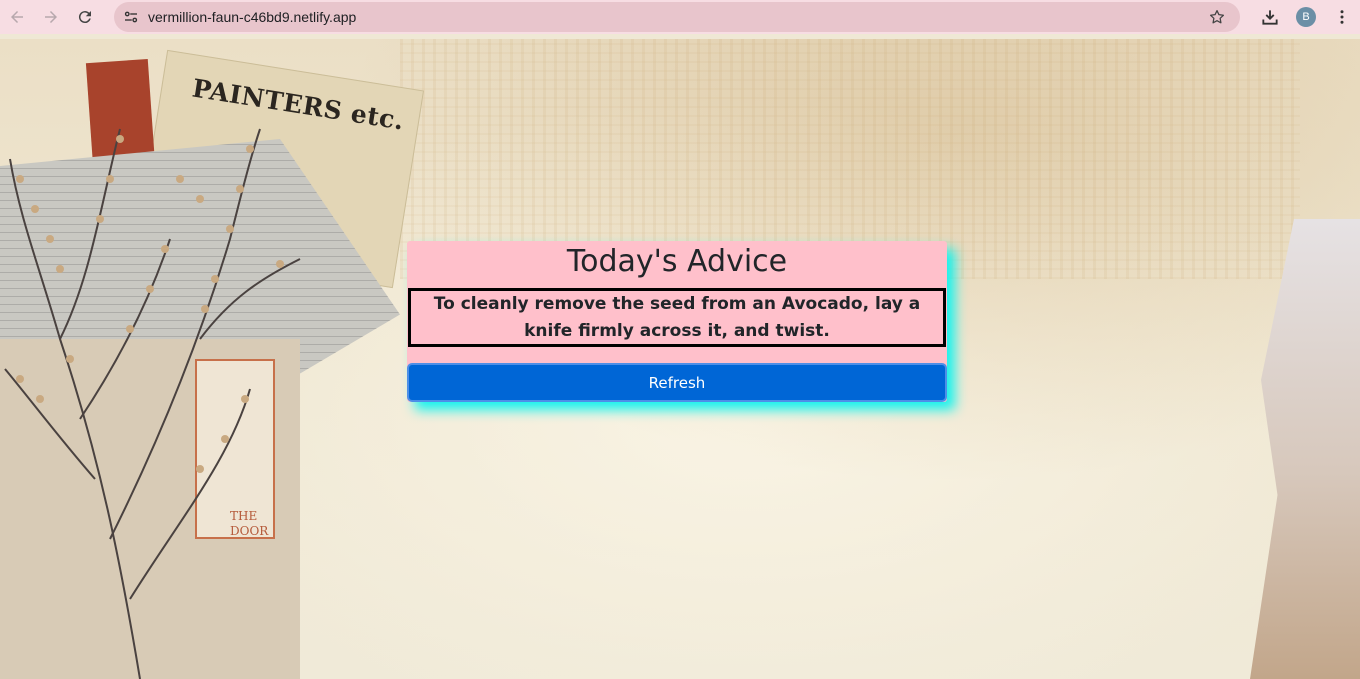 The height and width of the screenshot is (679, 1360). What do you see at coordinates (677, 382) in the screenshot?
I see `refresh-button: Refresh` at bounding box center [677, 382].